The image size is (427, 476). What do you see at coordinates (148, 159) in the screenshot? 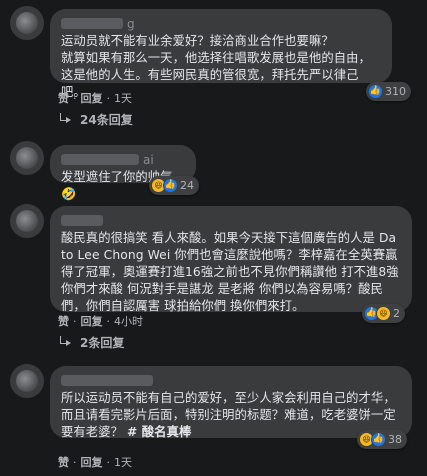
I see `author-name-tail: ai` at bounding box center [148, 159].